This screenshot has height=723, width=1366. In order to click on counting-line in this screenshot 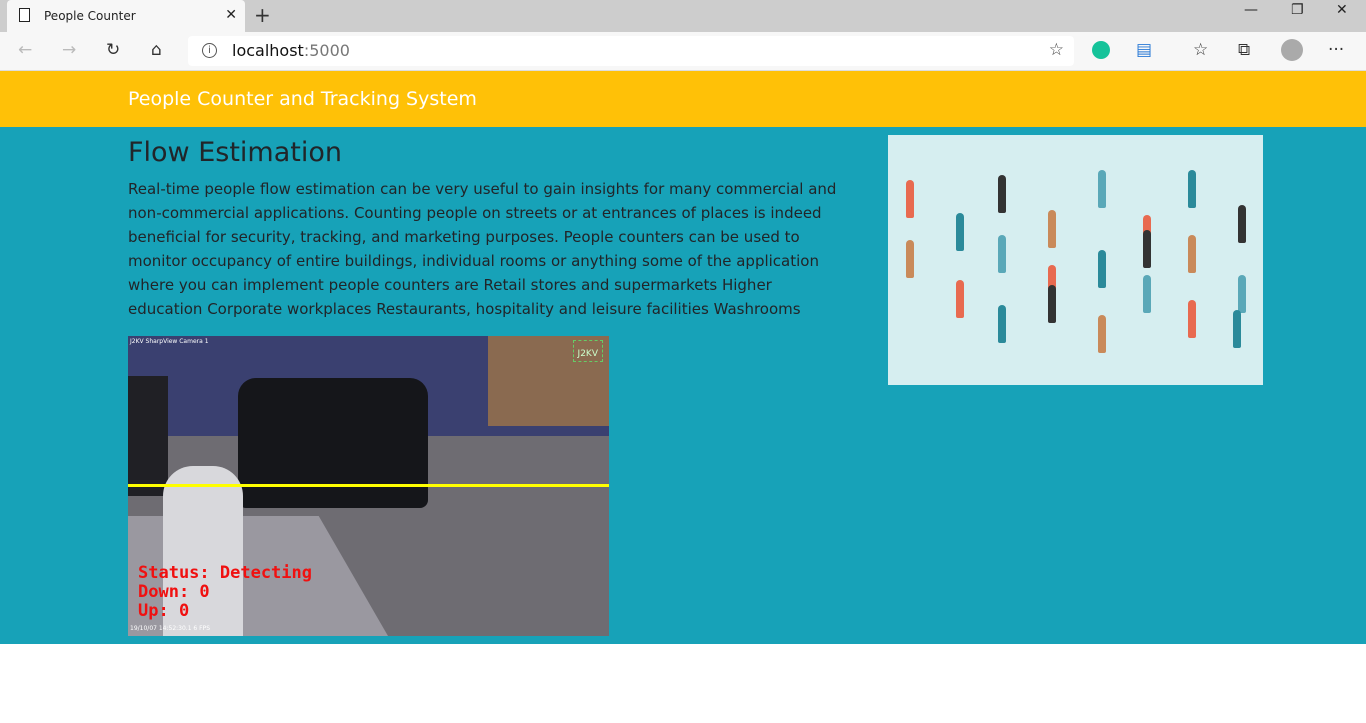, I will do `click(368, 485)`.